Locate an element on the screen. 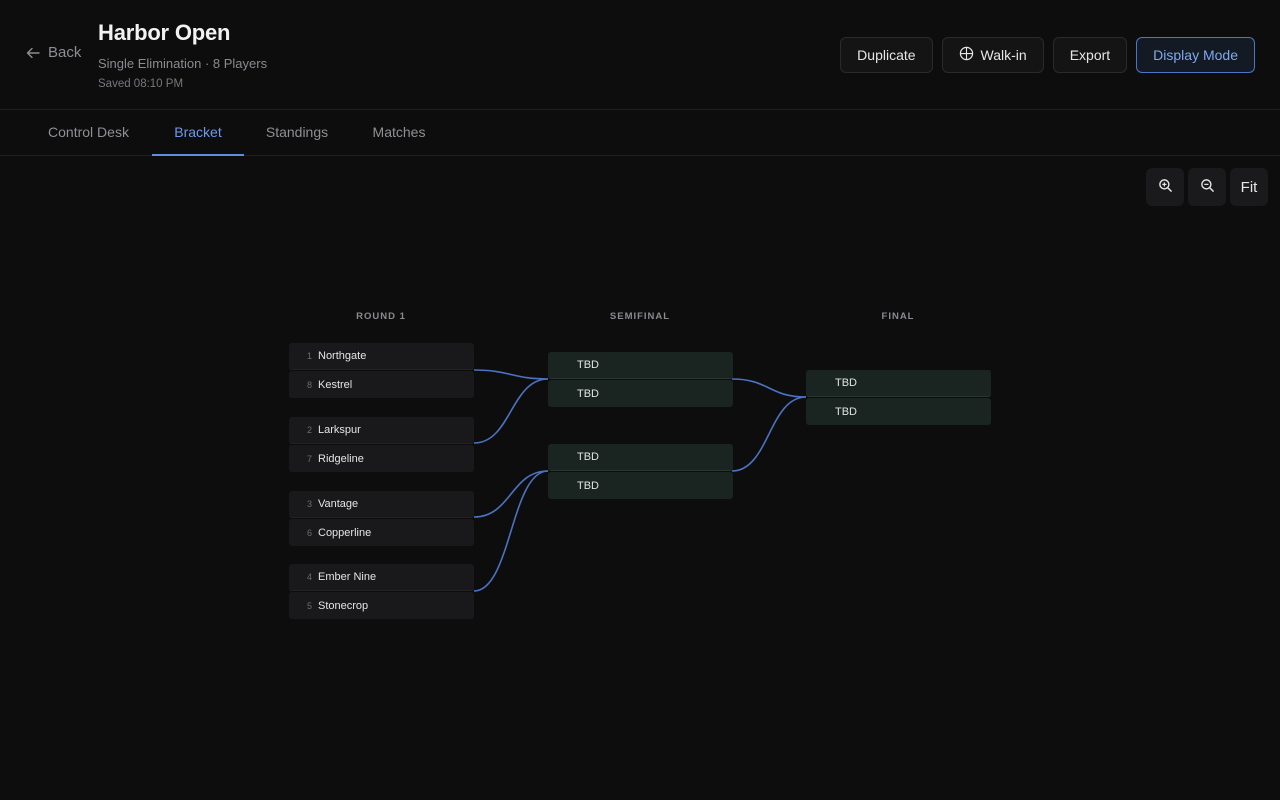 This screenshot has height=800, width=1280. header-actions: Duplicate Walk-in Export Display Mode is located at coordinates (1047, 55).